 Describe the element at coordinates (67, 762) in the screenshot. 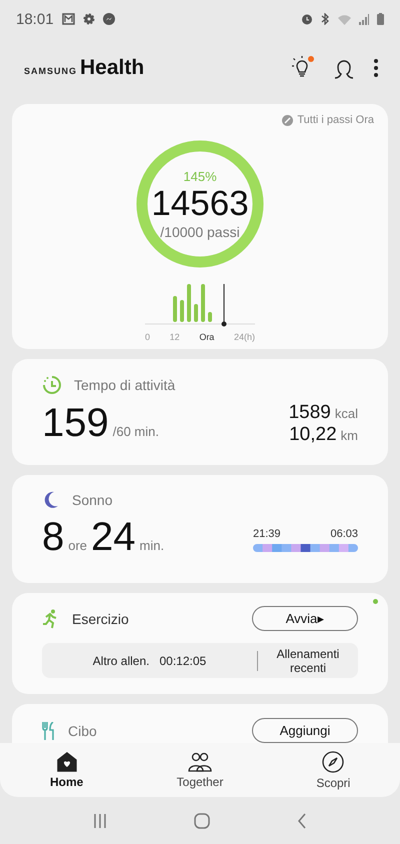

I see `home-icon` at that location.